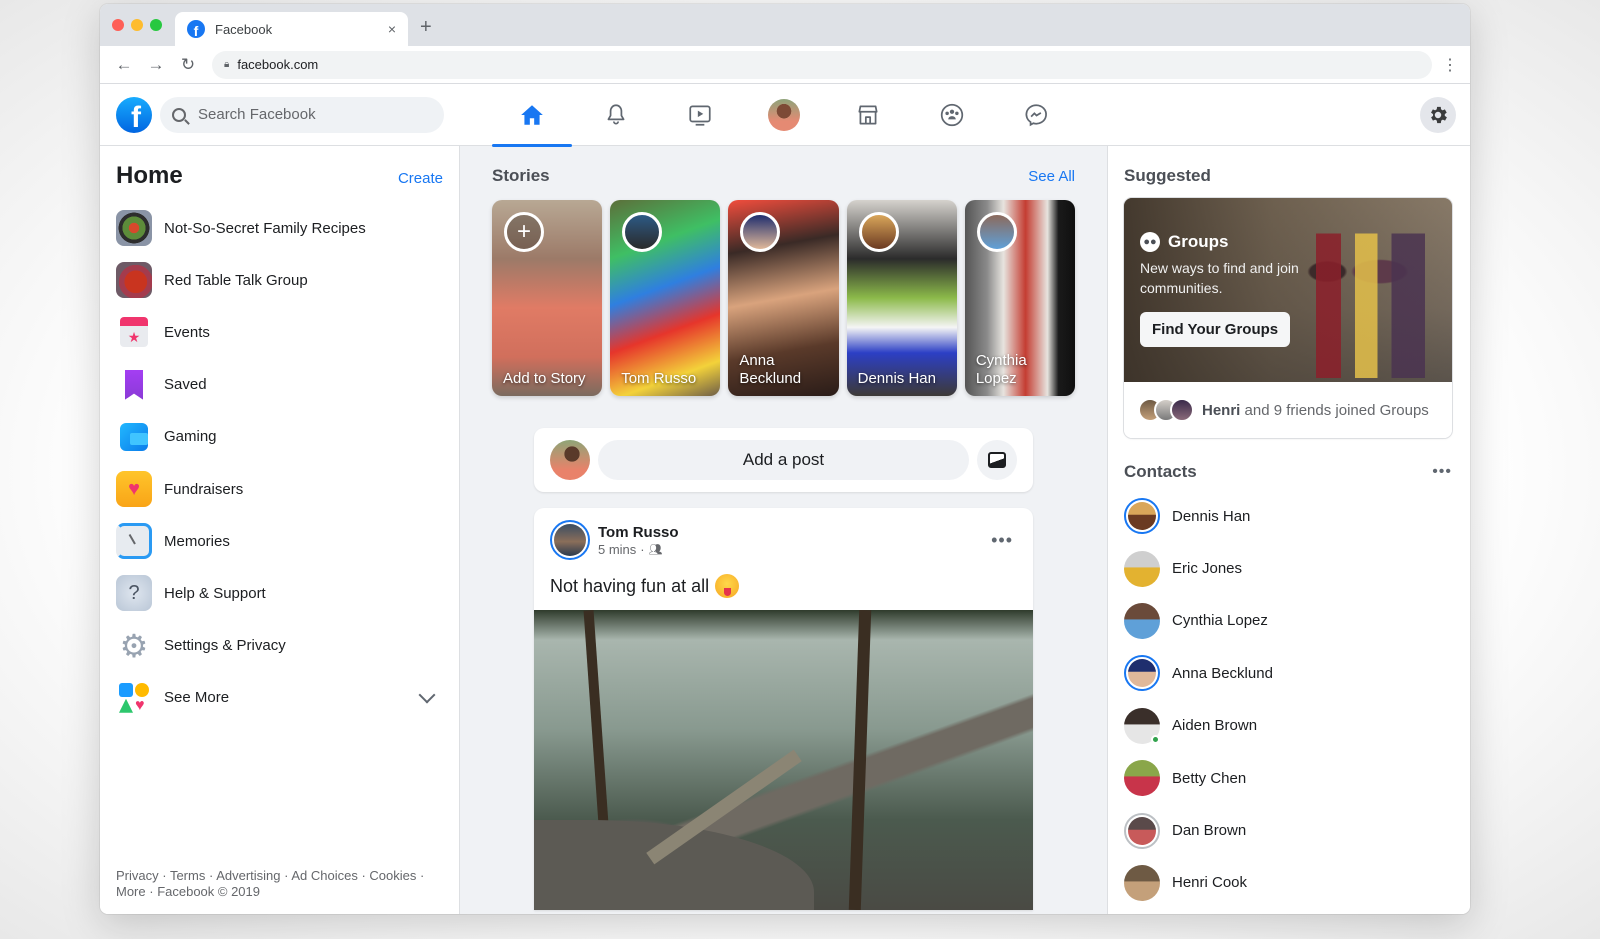 This screenshot has height=939, width=1600. Describe the element at coordinates (134, 114) in the screenshot. I see `facebook-logo: f` at that location.